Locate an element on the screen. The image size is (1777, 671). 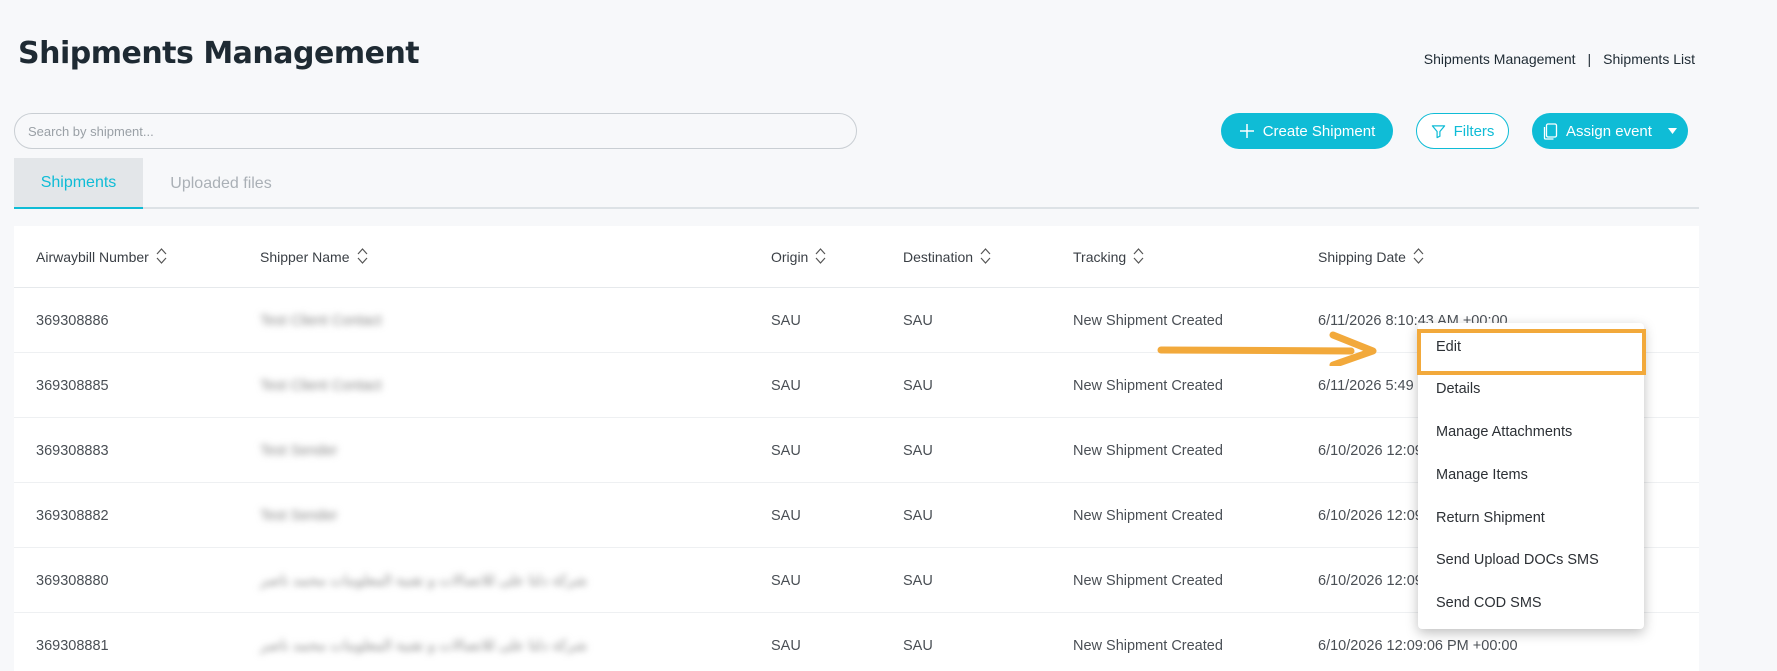
annotation-highlight-box is located at coordinates (1531, 352).